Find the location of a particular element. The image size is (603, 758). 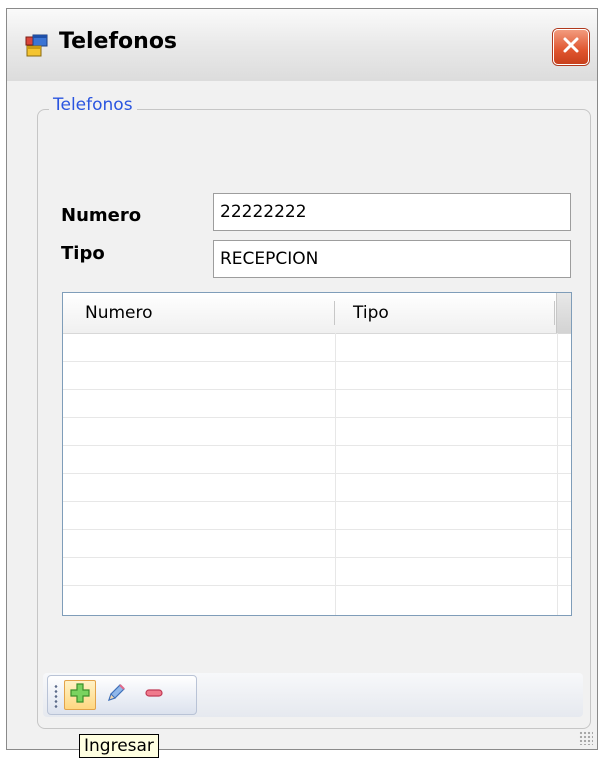

toolstrip-grip is located at coordinates (56, 696).